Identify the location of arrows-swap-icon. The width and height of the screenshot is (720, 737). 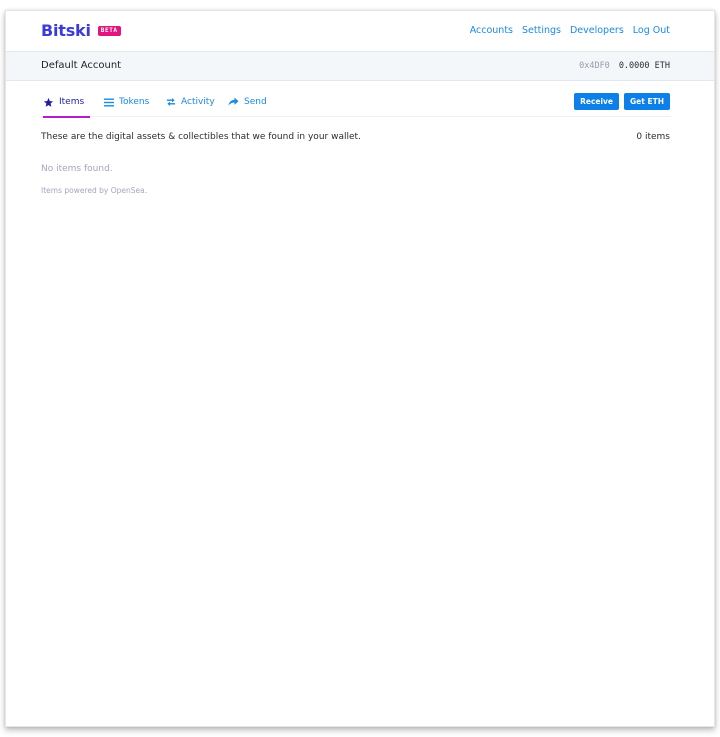
(171, 102).